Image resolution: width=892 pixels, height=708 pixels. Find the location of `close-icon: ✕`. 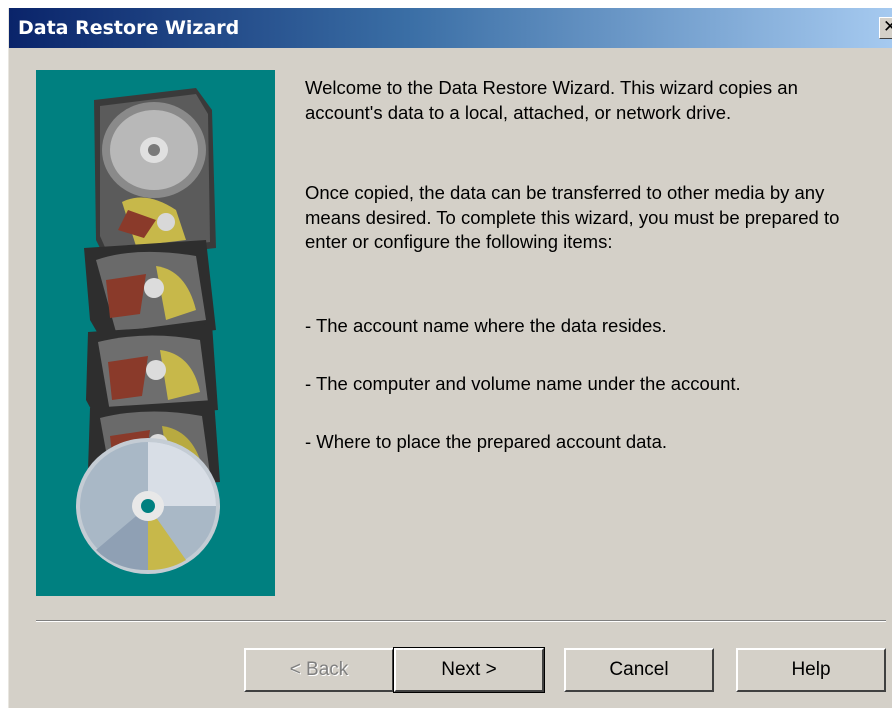

close-icon: ✕ is located at coordinates (887, 27).